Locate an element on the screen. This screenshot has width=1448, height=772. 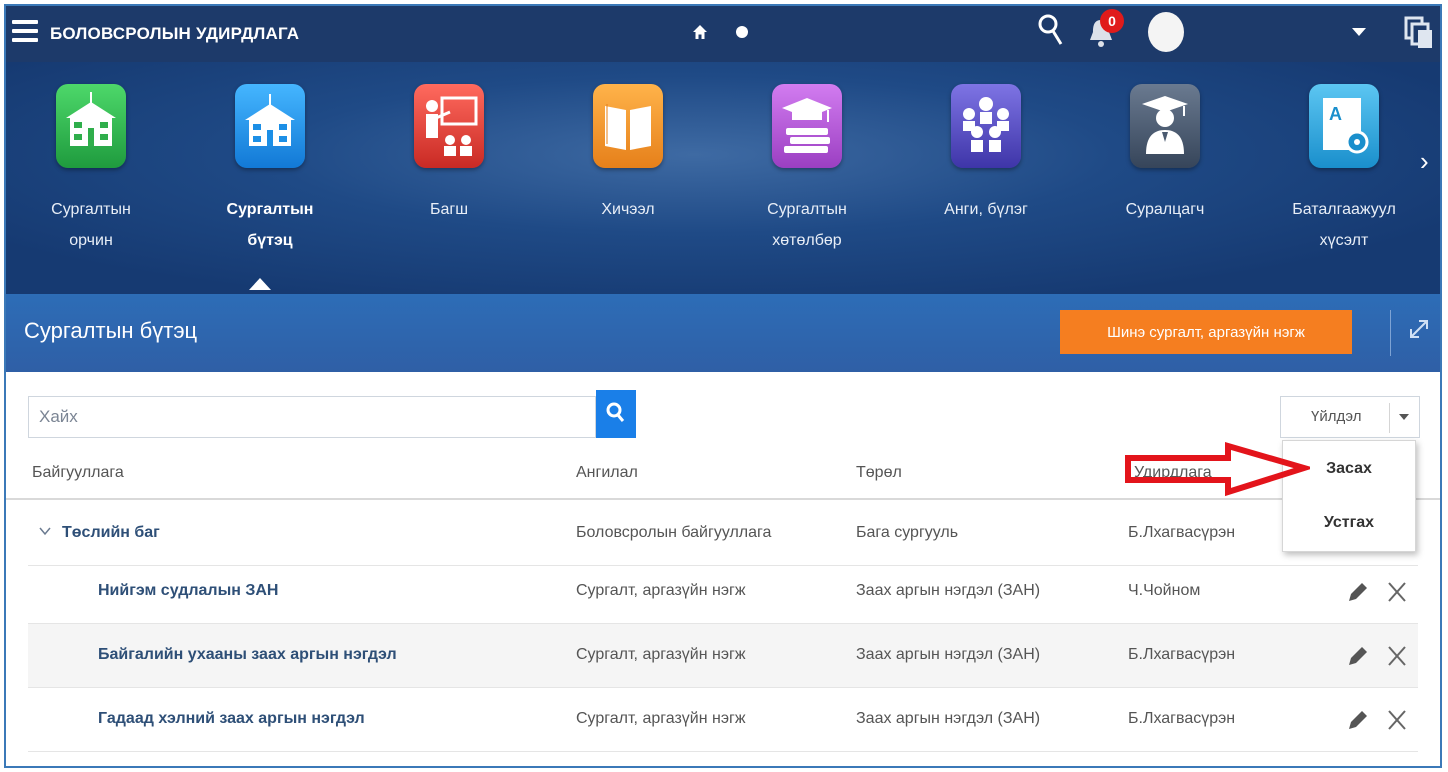
menu-item-delete: Устгах is located at coordinates (1349, 523).